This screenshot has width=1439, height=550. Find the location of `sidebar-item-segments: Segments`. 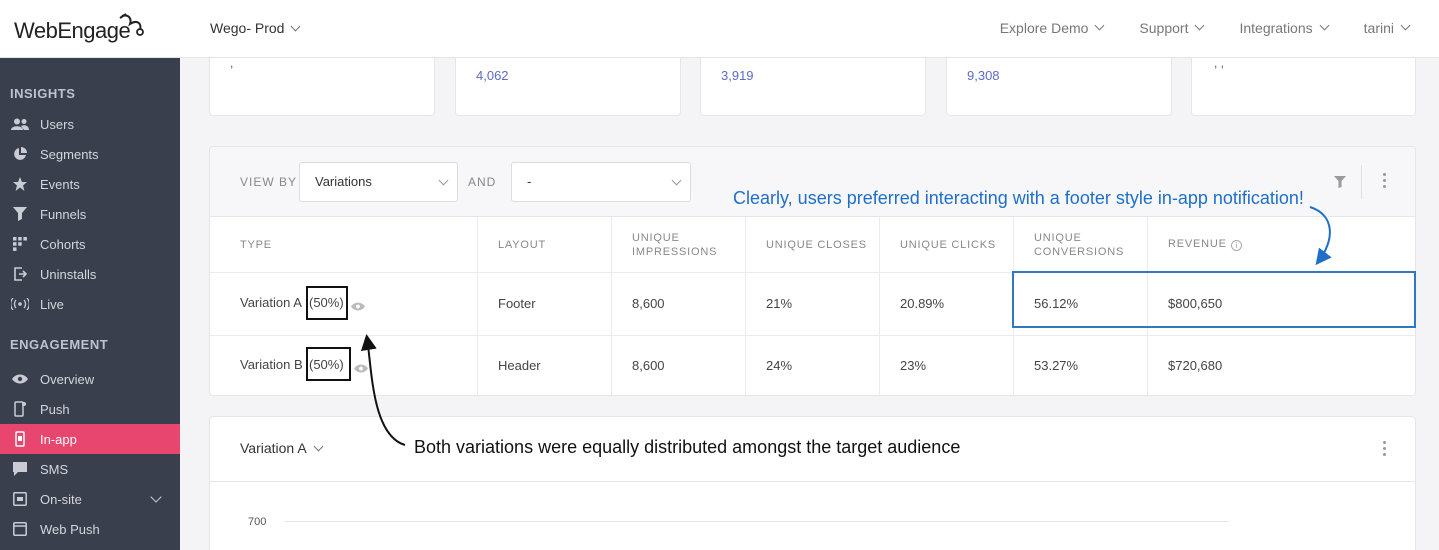

sidebar-item-segments: Segments is located at coordinates (90, 154).